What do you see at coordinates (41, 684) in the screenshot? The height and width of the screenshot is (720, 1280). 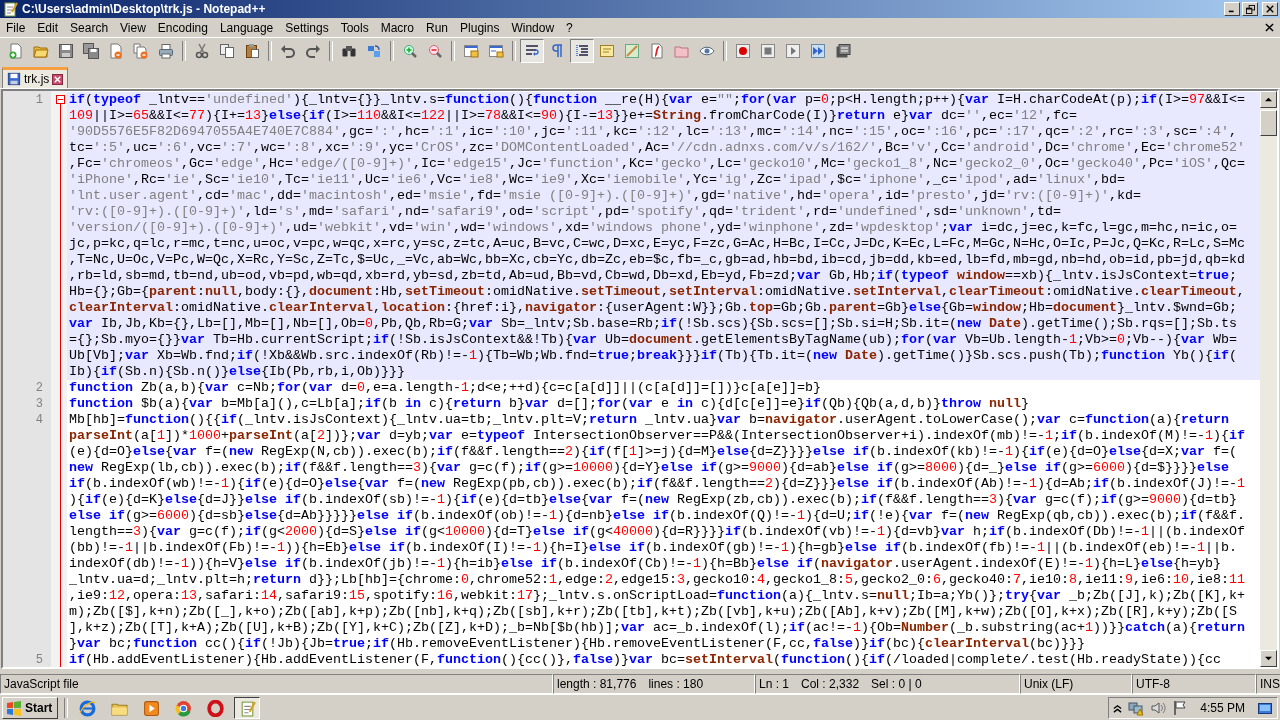 I see `file-type-label: JavaScript file` at bounding box center [41, 684].